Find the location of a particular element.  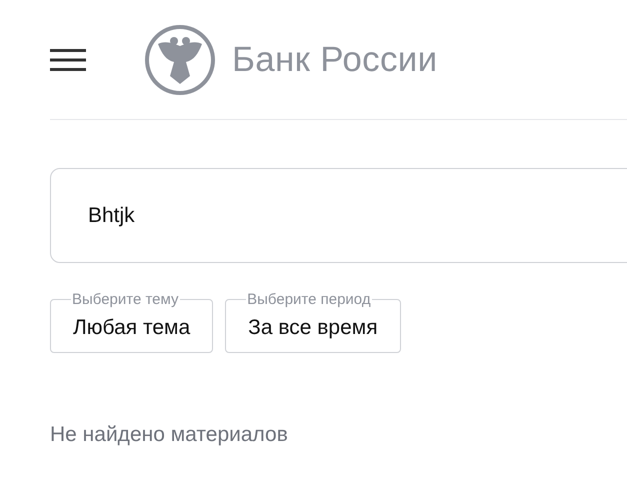

filter-select: Выберите период За все время is located at coordinates (313, 322).